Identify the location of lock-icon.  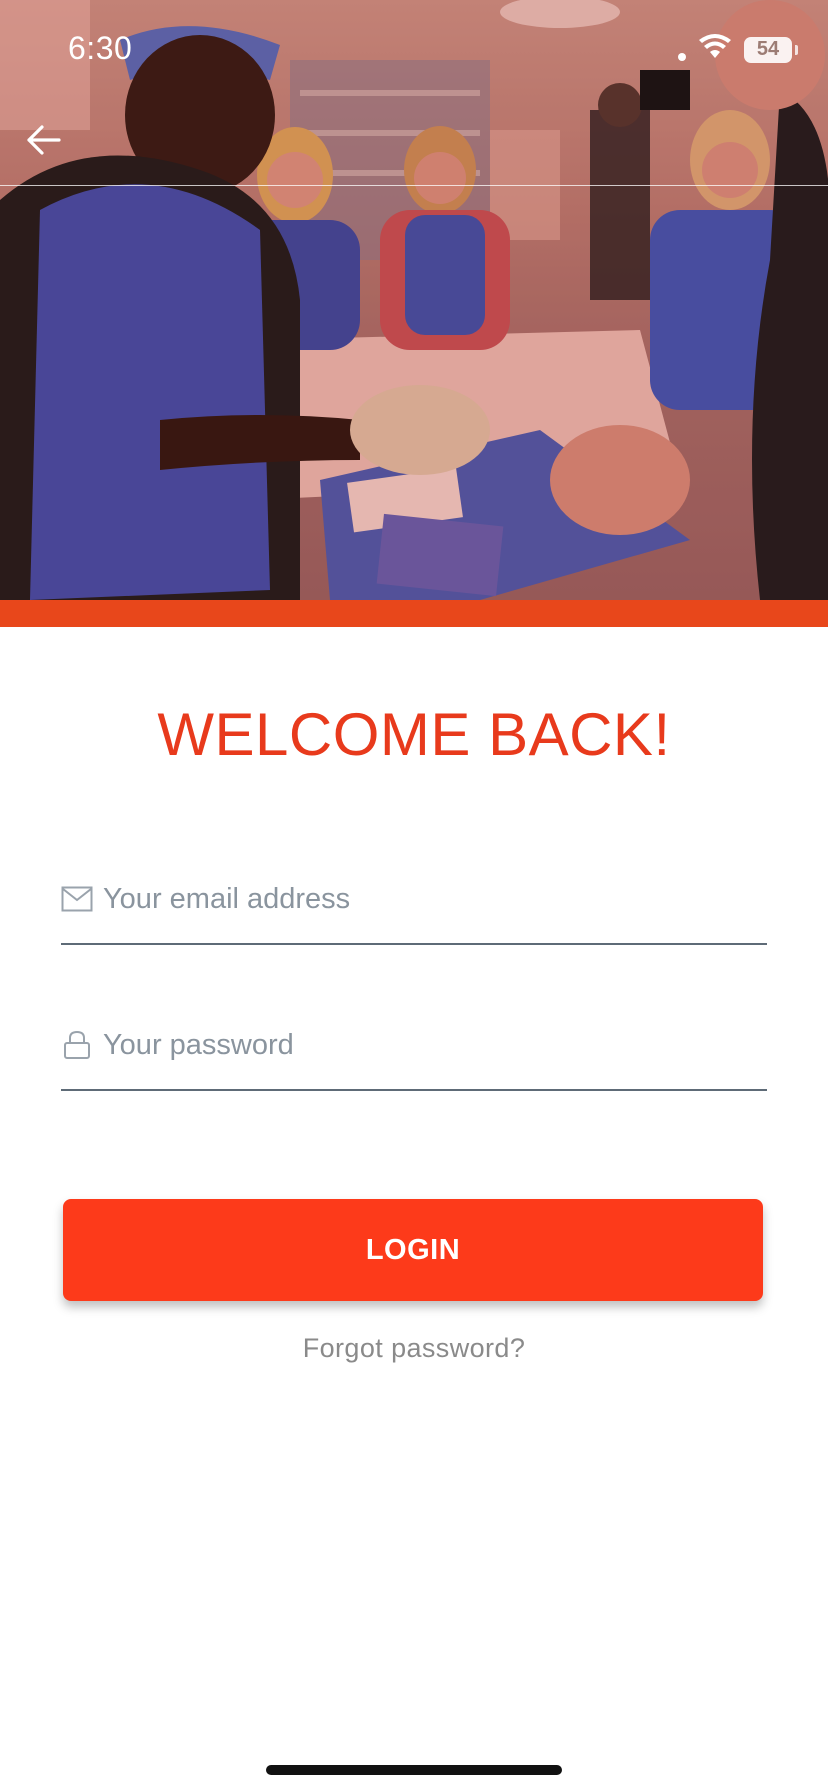
(77, 1045).